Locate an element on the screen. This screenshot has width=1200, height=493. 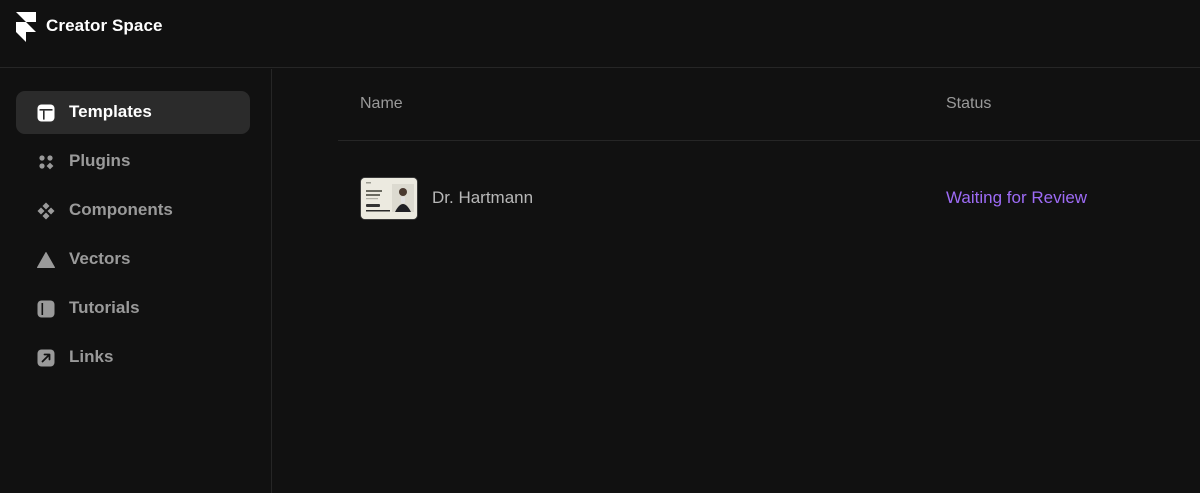
plugins-icon is located at coordinates (45, 161).